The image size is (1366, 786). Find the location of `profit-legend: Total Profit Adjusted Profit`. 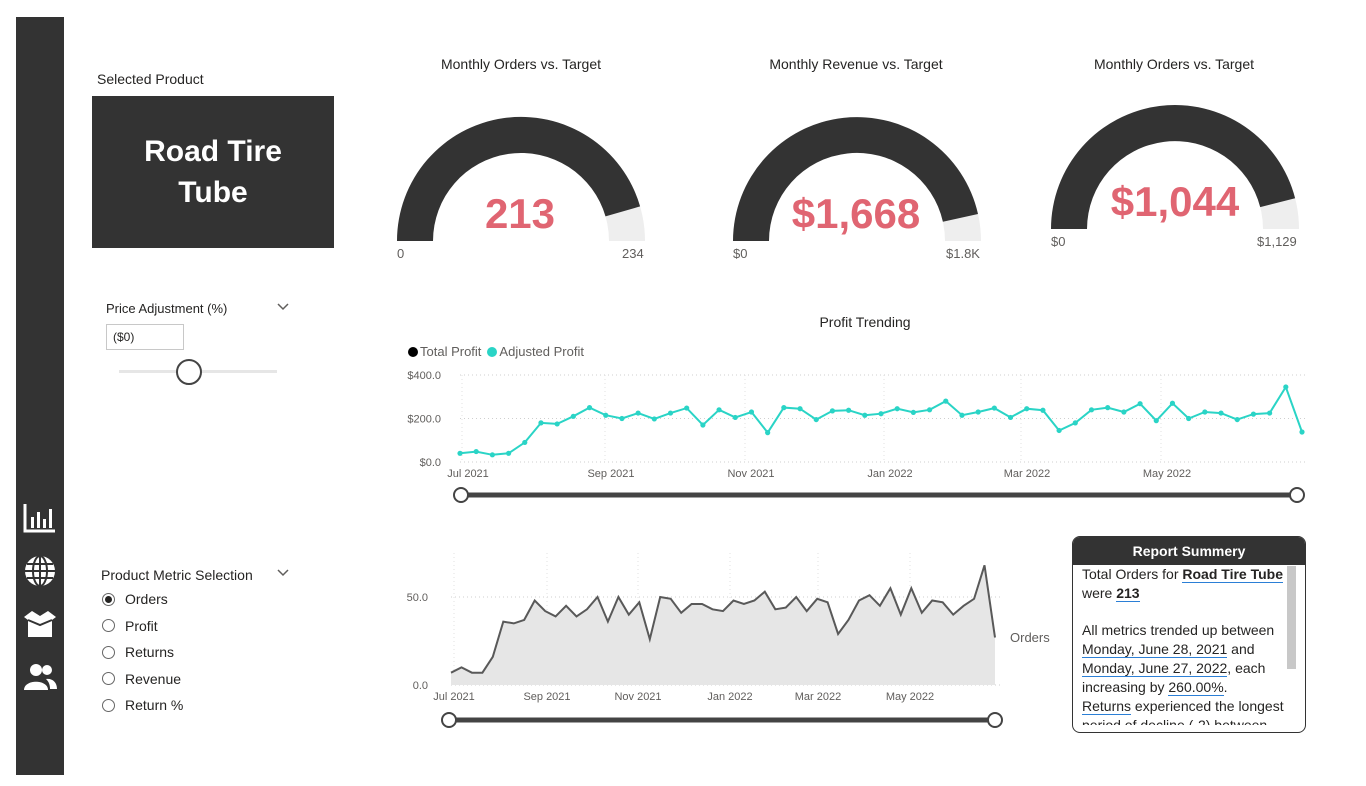

profit-legend: Total Profit Adjusted Profit is located at coordinates (496, 351).